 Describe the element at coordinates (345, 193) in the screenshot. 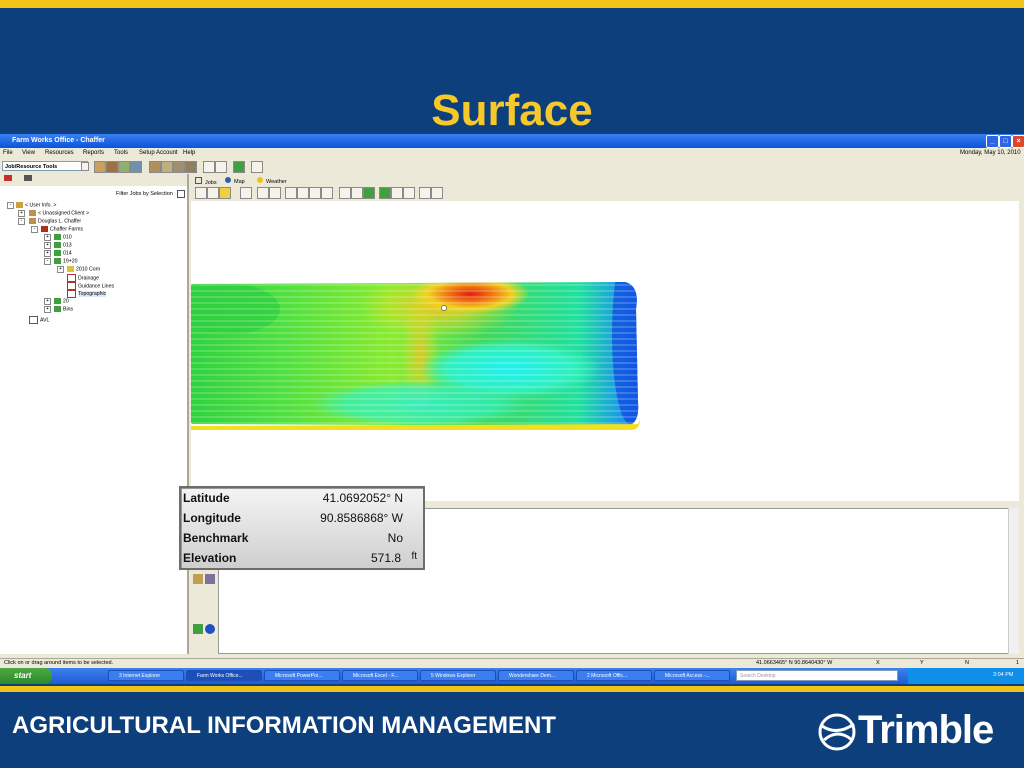

I see `binoculars-icon` at that location.